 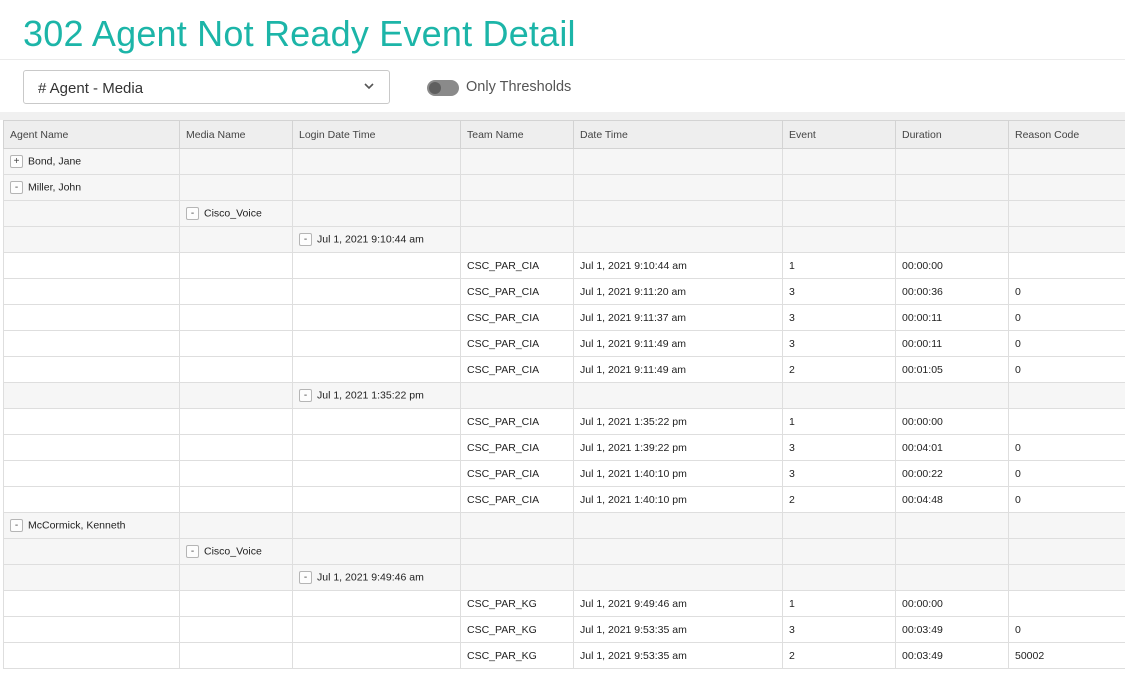 What do you see at coordinates (370, 577) in the screenshot?
I see `login-group-label: Jul 1, 2021 9:49:46 am` at bounding box center [370, 577].